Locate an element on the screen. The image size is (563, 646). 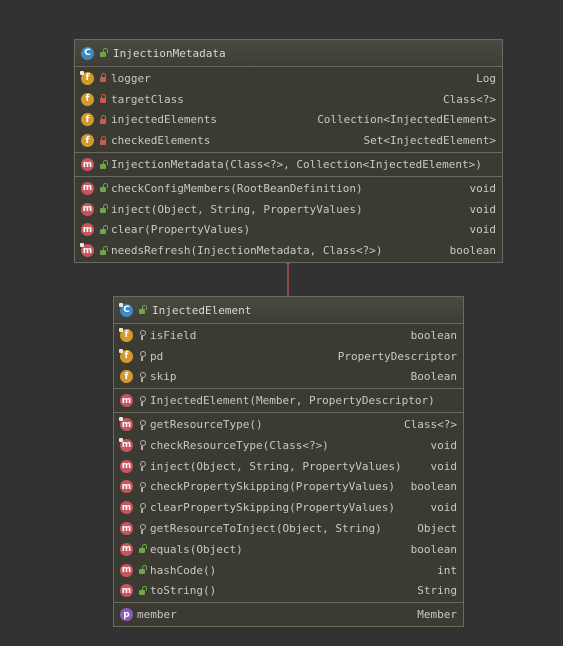
member-row: f pd PropertyDescriptor is located at coordinates (288, 356).